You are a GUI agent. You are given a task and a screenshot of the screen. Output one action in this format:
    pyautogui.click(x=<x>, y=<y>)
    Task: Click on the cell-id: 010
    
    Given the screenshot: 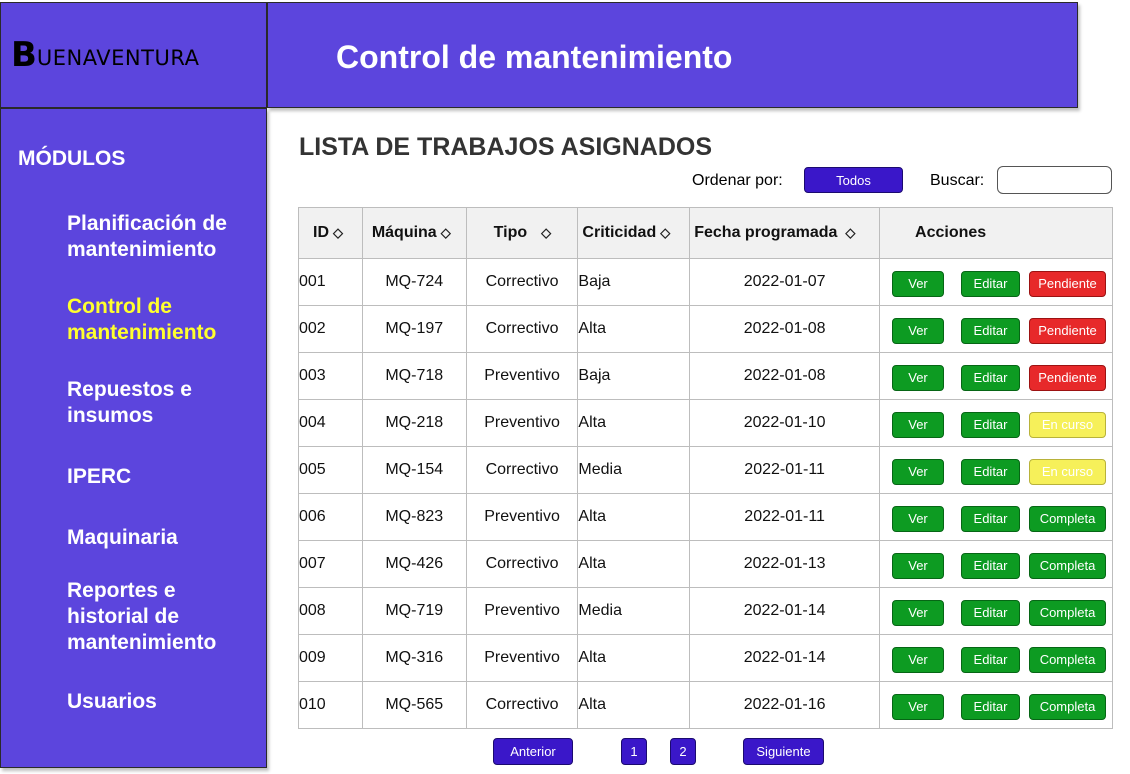 What is the action you would take?
    pyautogui.click(x=330, y=705)
    